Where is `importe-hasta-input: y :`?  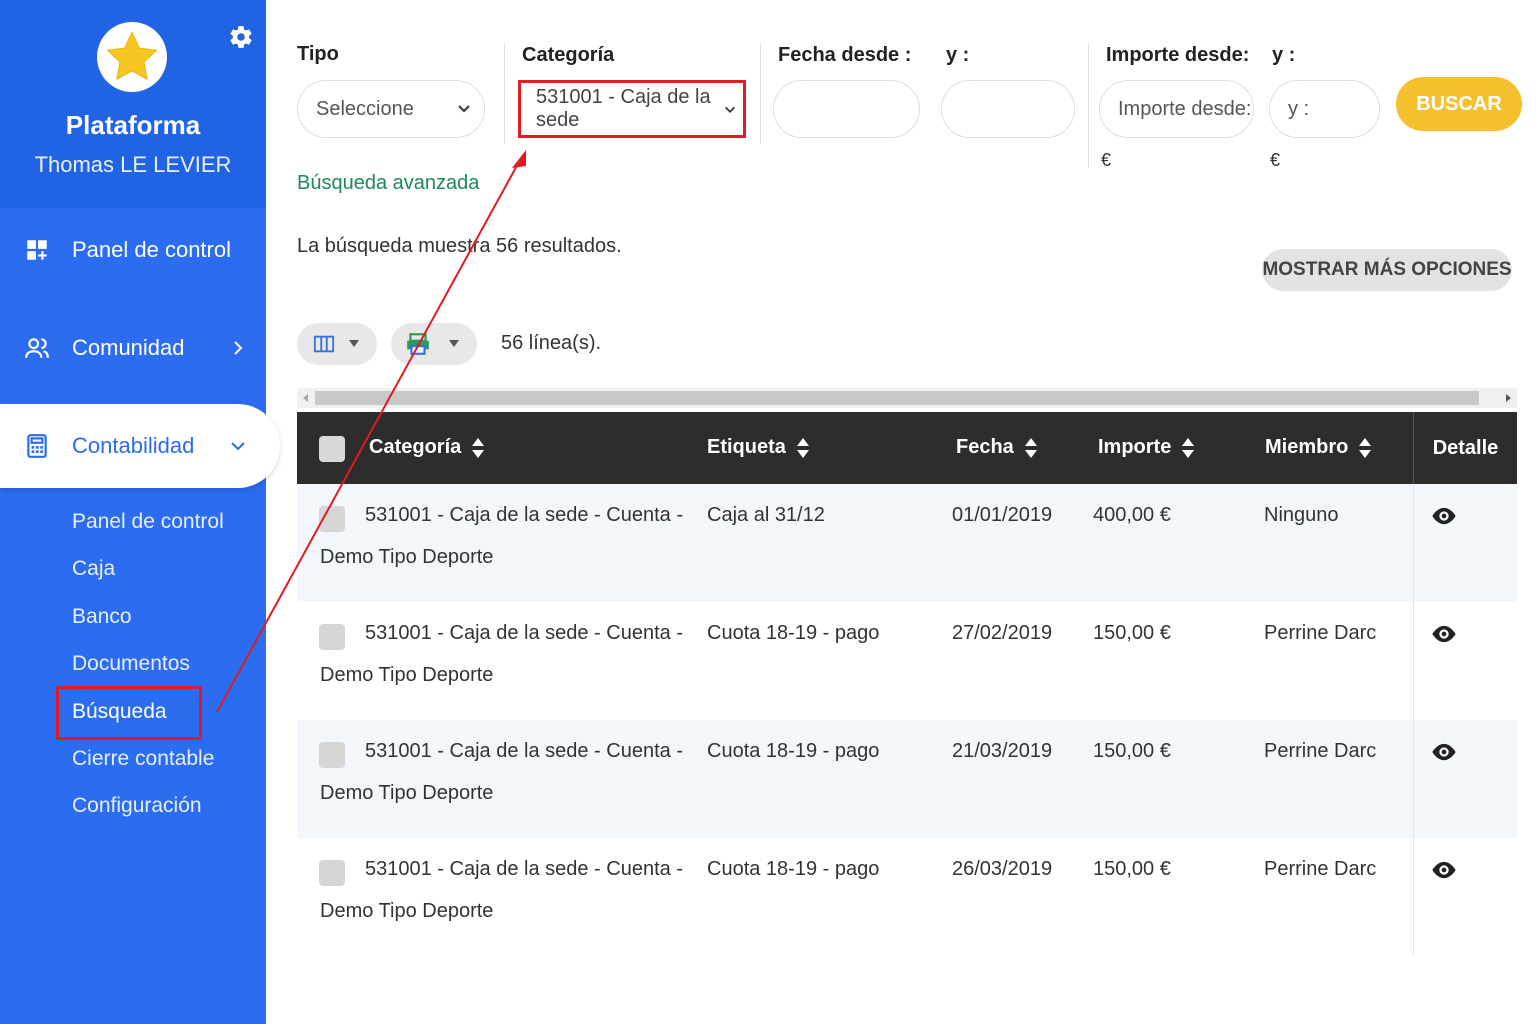 importe-hasta-input: y : is located at coordinates (1324, 109).